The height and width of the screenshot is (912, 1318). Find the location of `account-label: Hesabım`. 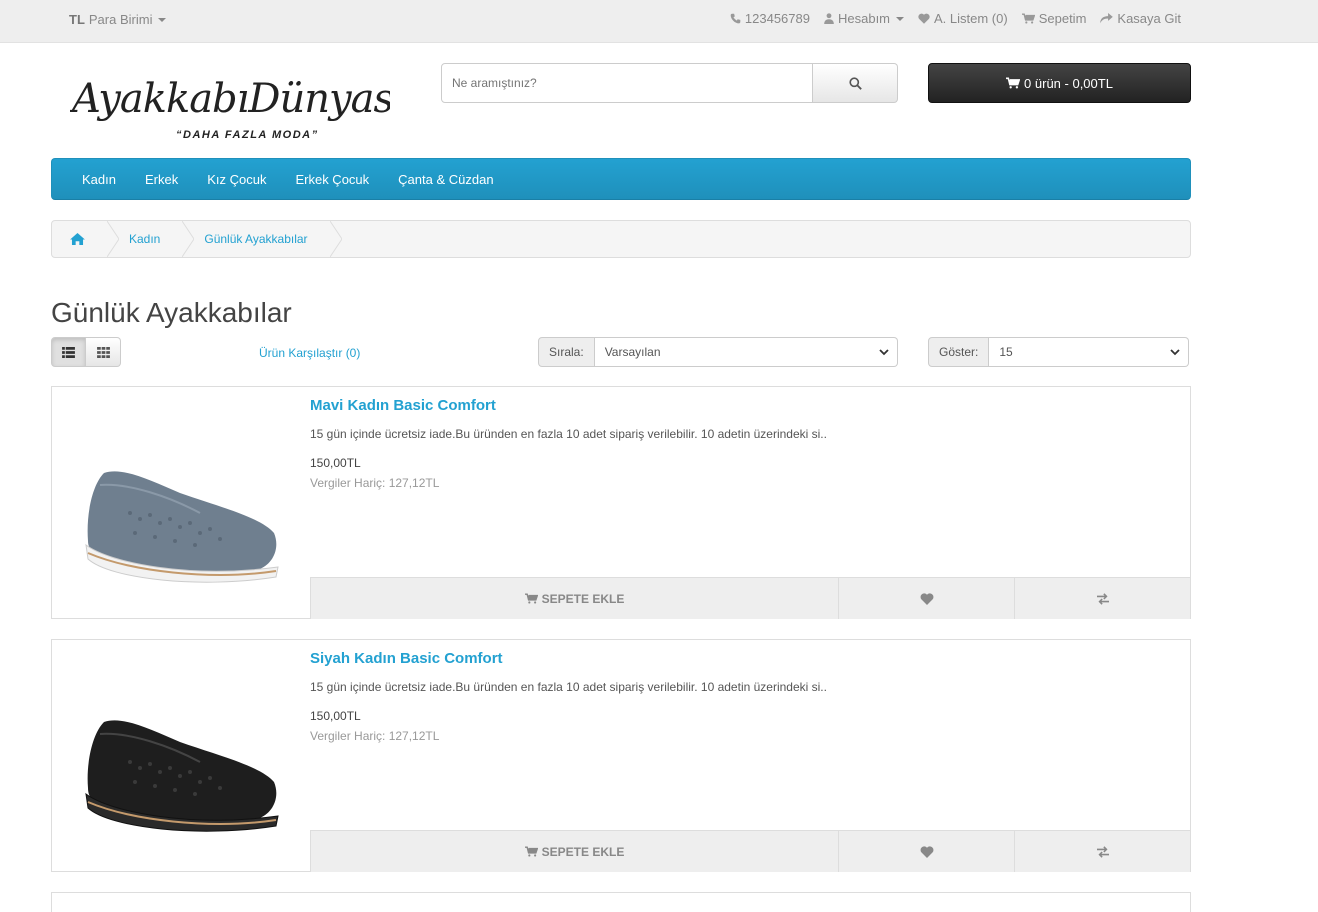

account-label: Hesabım is located at coordinates (864, 18).